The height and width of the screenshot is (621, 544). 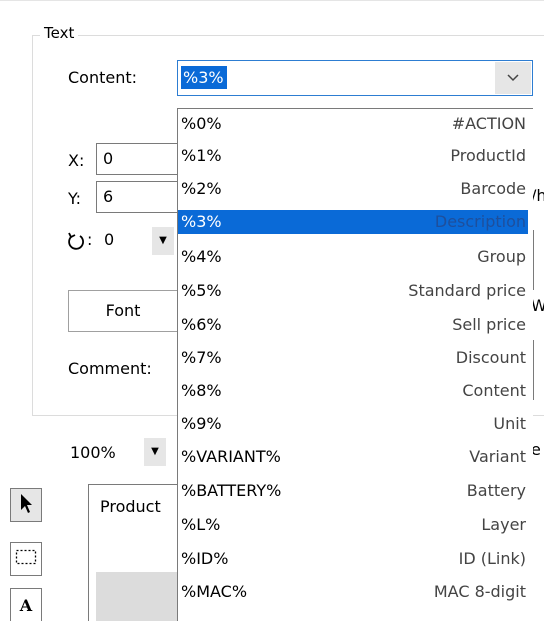 I want to click on item-code: %6%, so click(x=201, y=324).